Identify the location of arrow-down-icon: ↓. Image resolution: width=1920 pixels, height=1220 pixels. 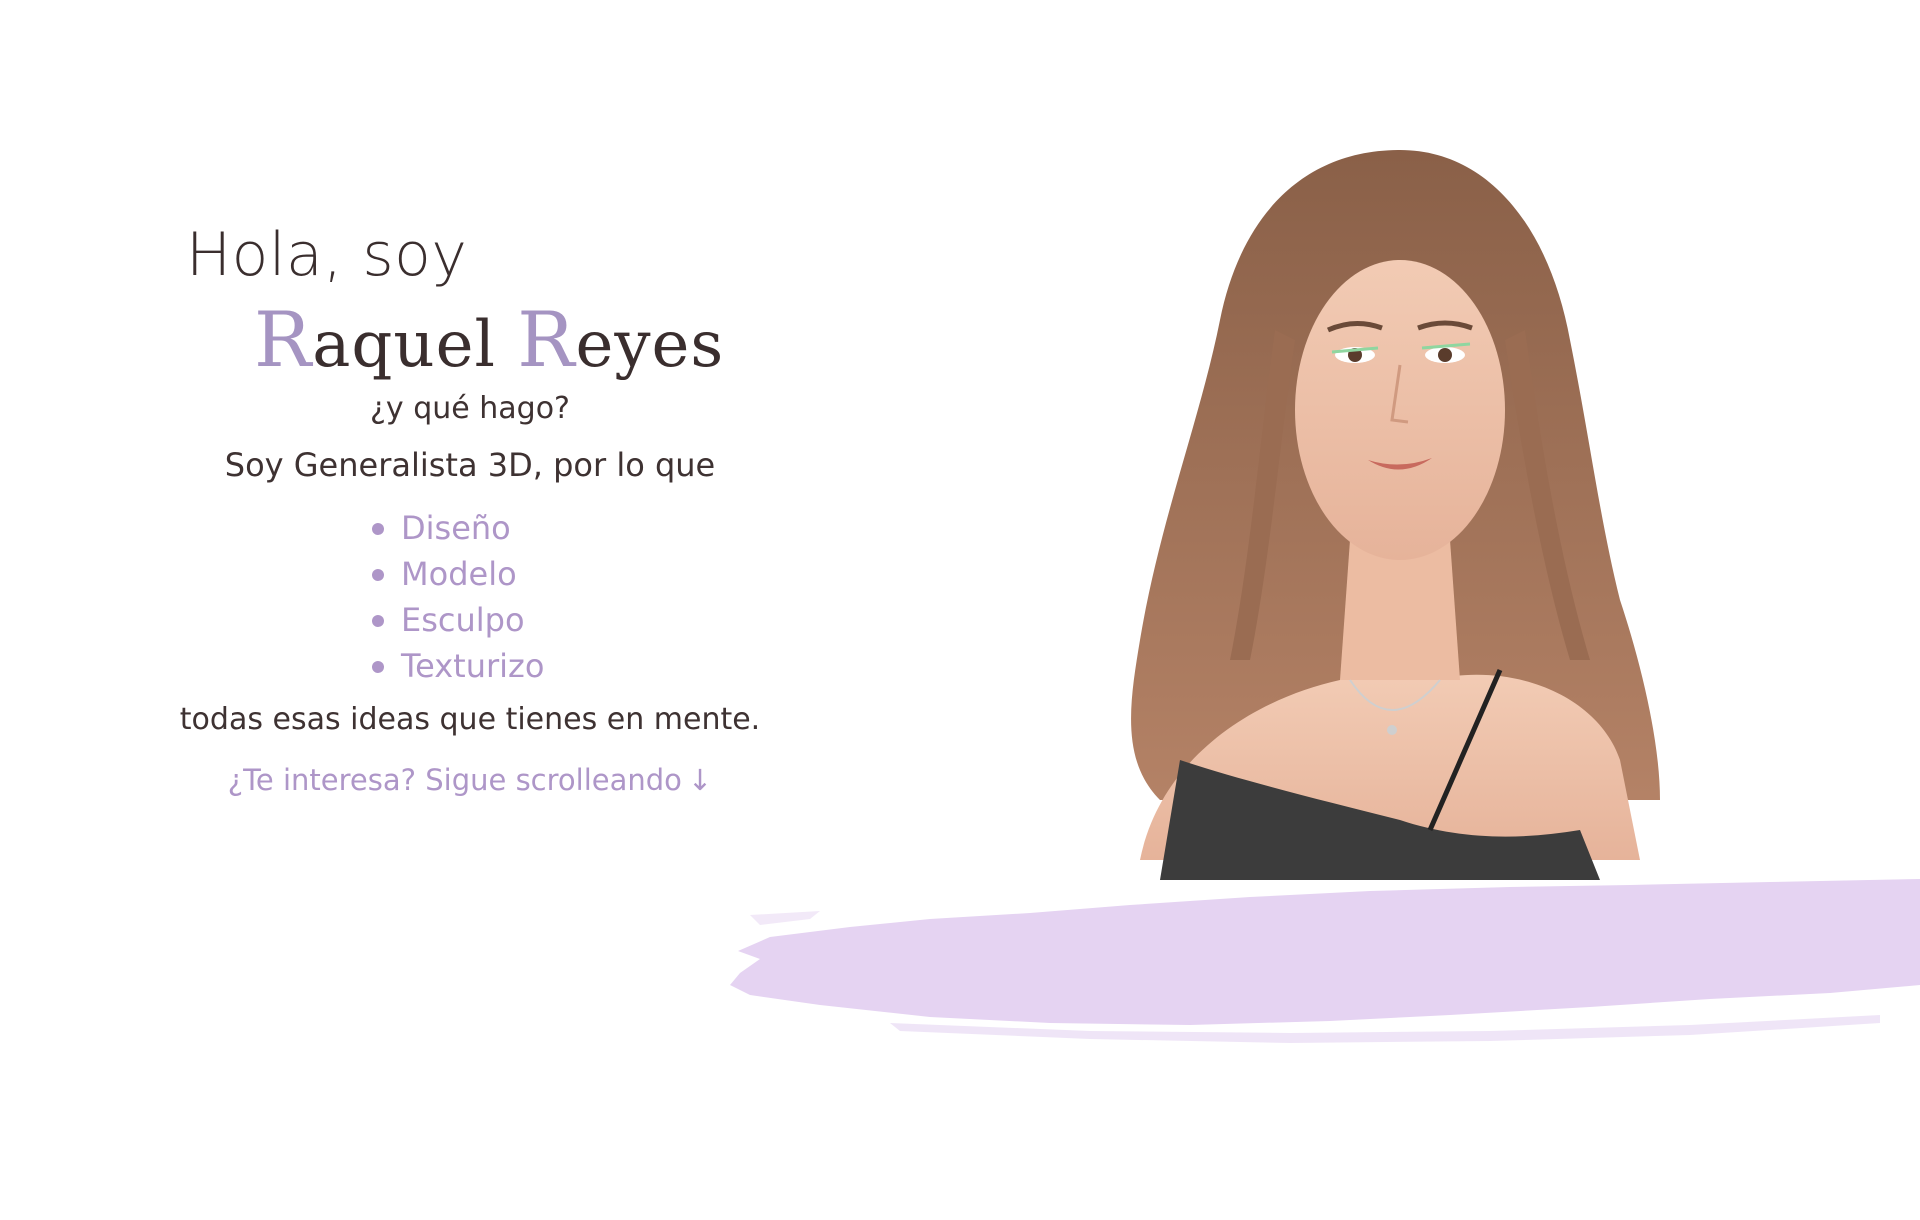
(700, 780).